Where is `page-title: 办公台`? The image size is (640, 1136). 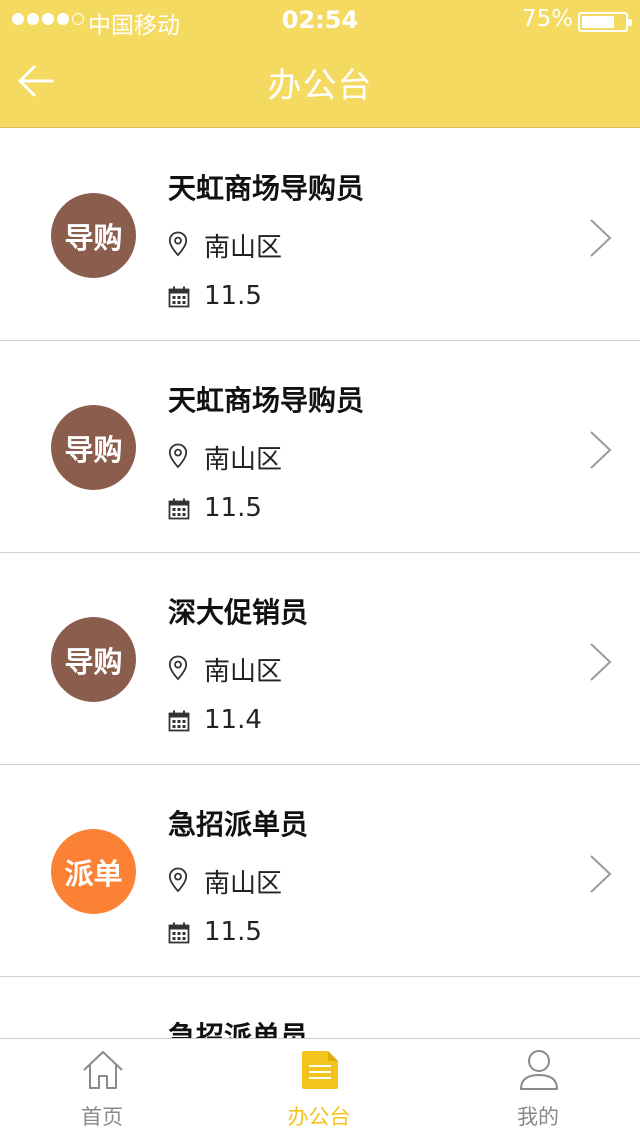
page-title: 办公台 is located at coordinates (320, 86).